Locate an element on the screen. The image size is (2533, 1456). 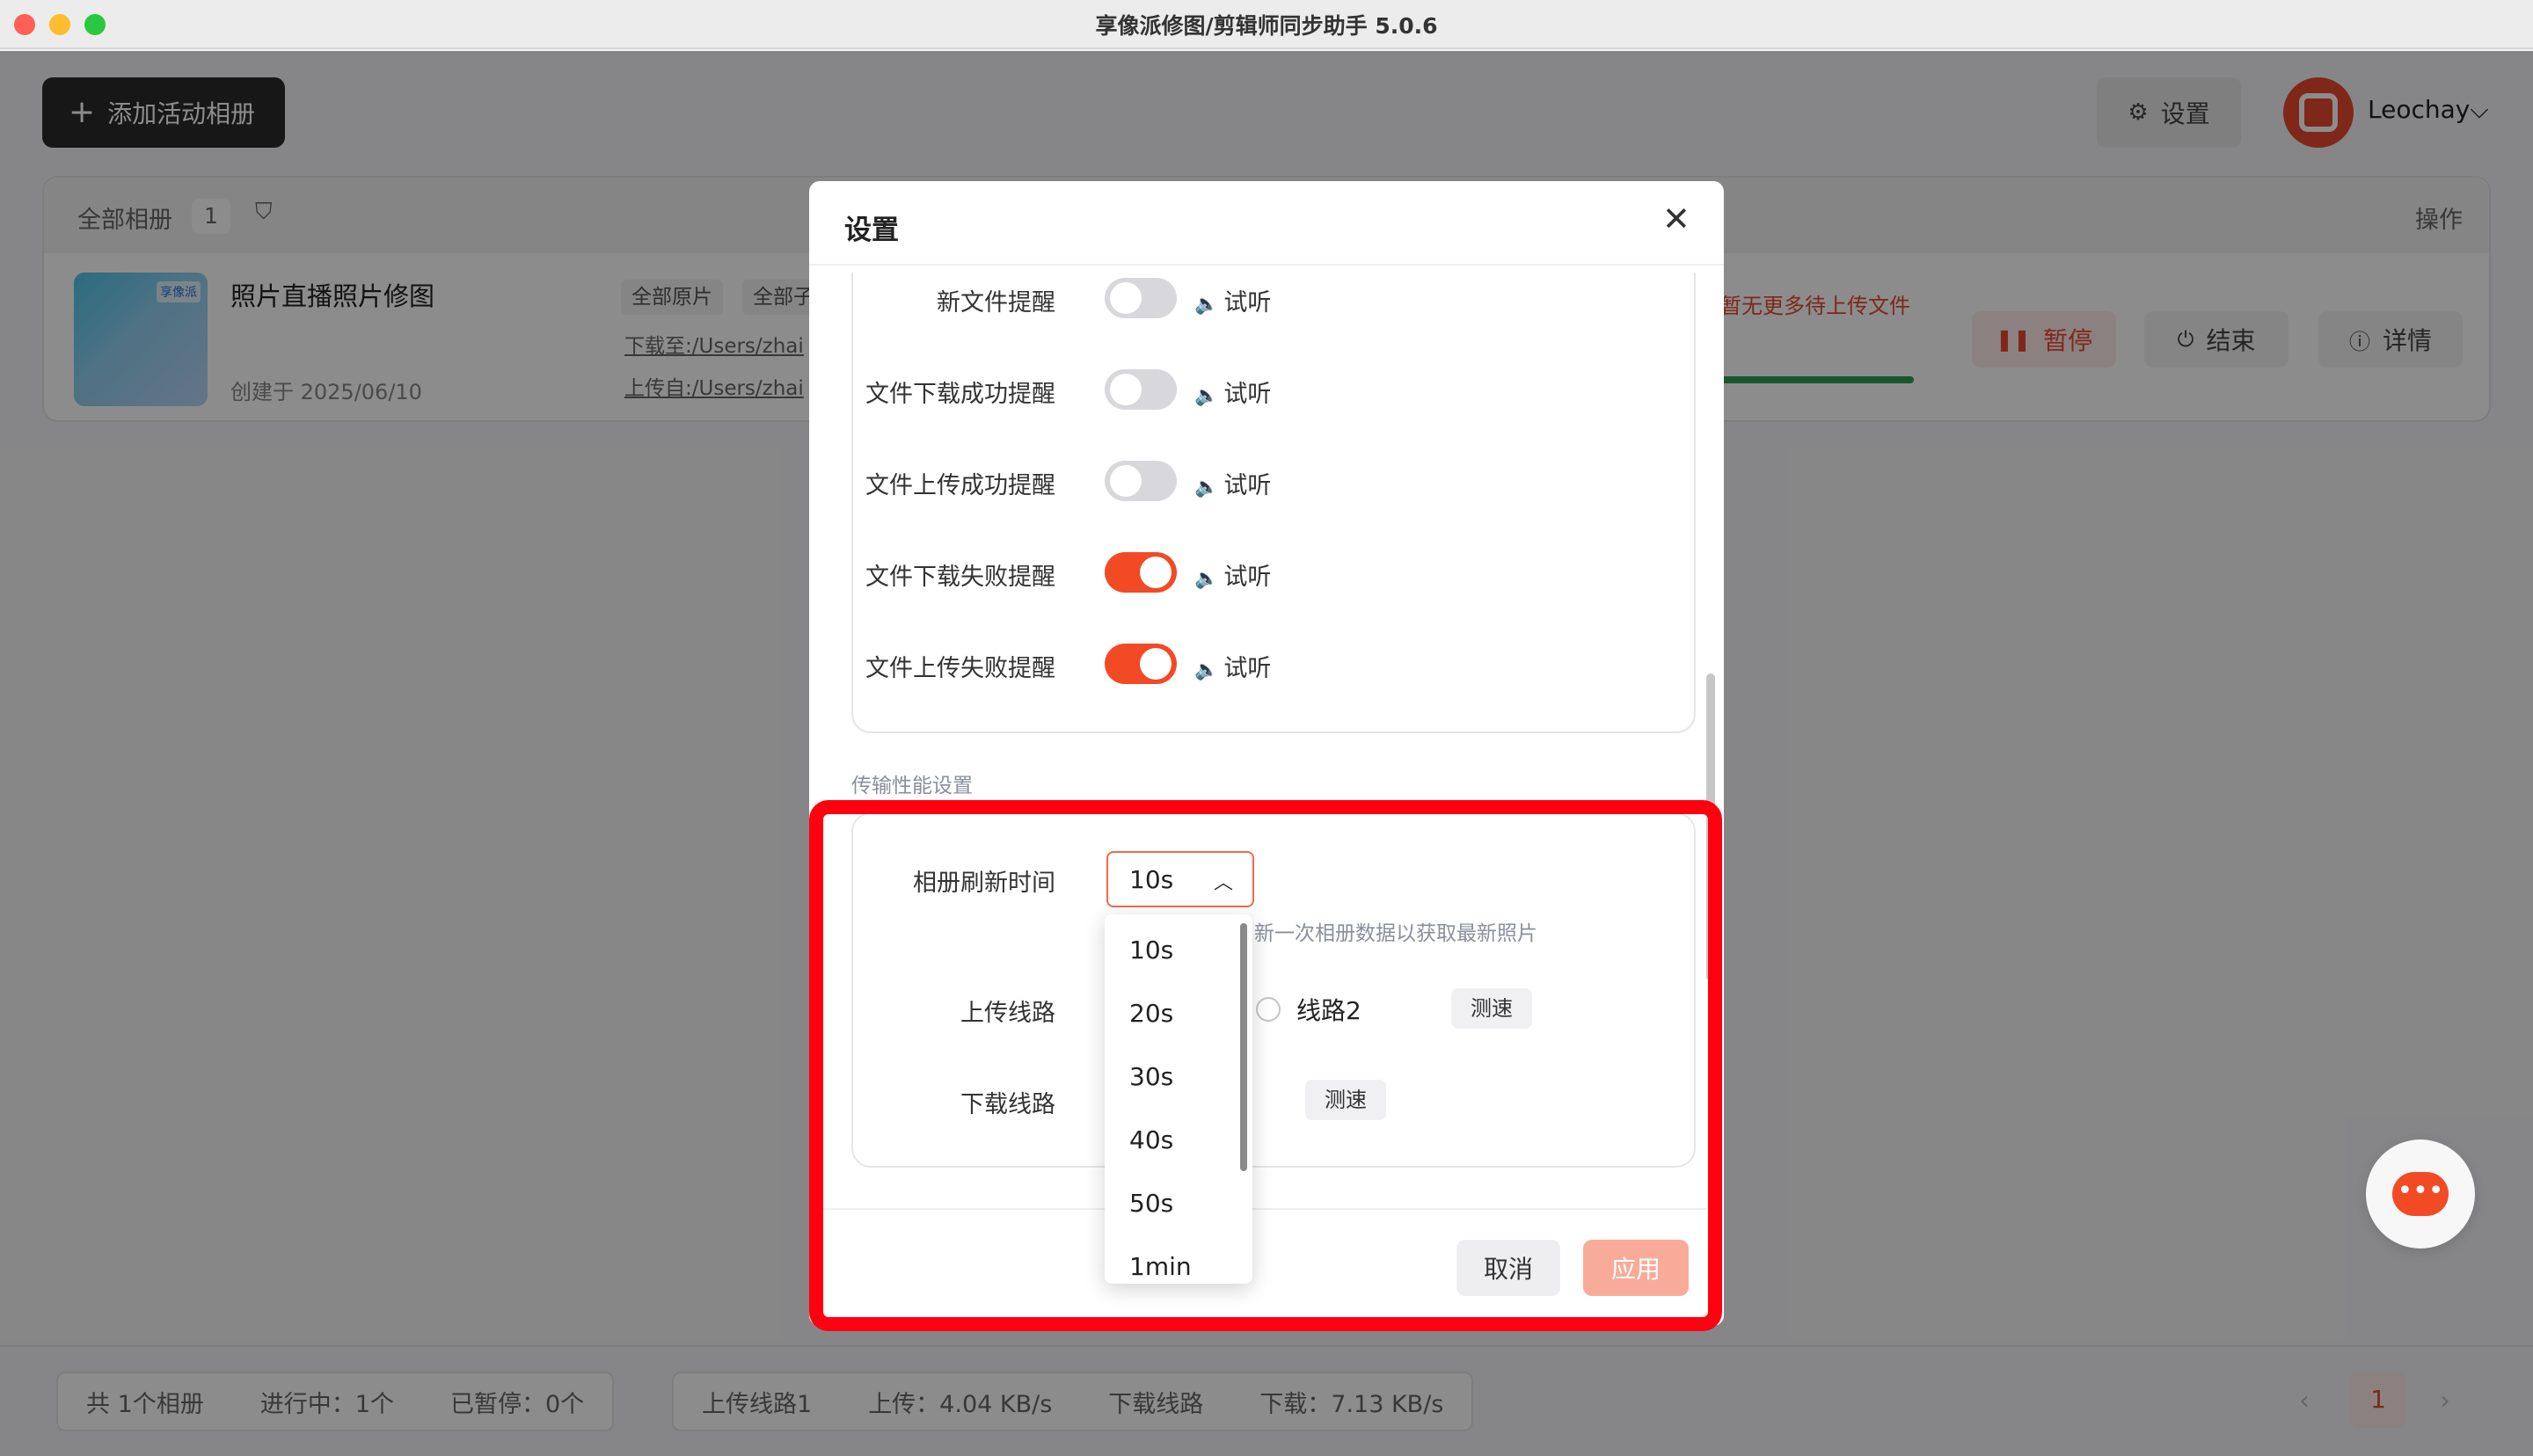
refresh-interval-value: 10s is located at coordinates (1151, 879).